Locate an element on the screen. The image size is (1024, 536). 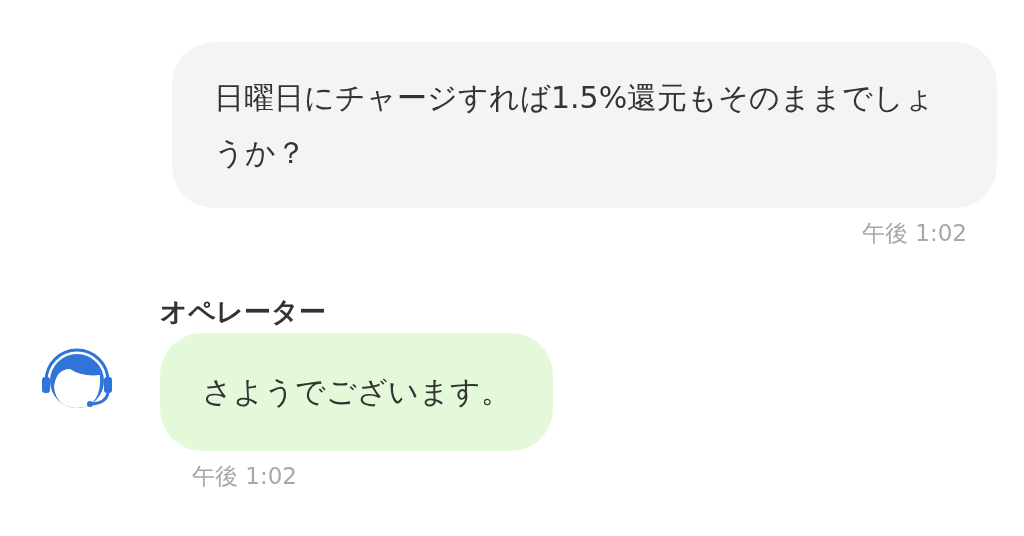
message-bubble: さようでございます。 is located at coordinates (356, 392).